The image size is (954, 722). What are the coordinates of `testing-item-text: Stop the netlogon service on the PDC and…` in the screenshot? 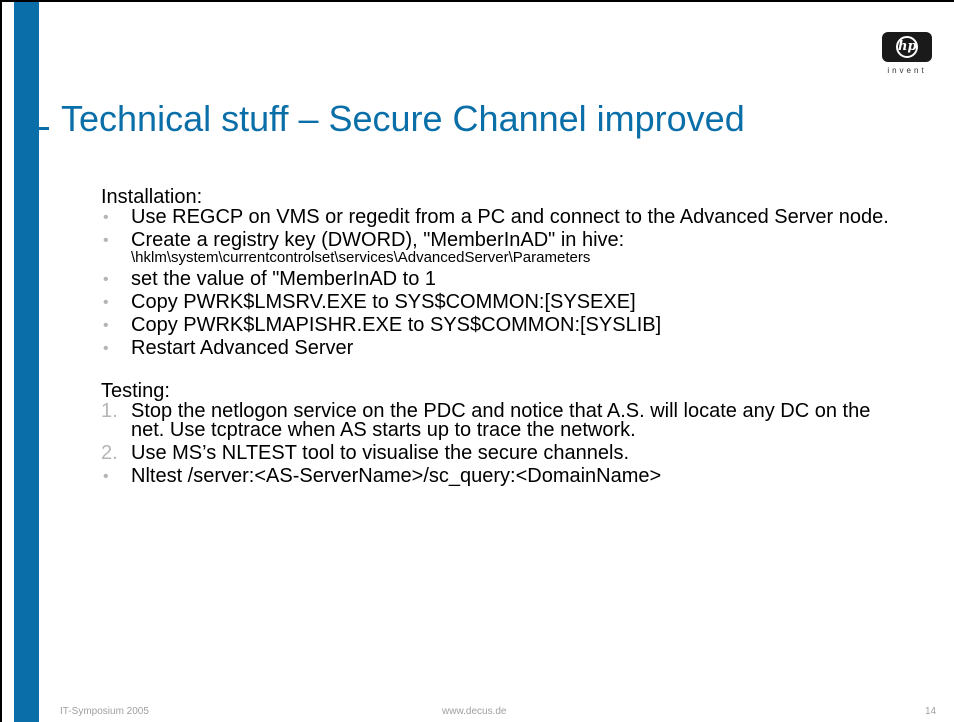 It's located at (501, 420).